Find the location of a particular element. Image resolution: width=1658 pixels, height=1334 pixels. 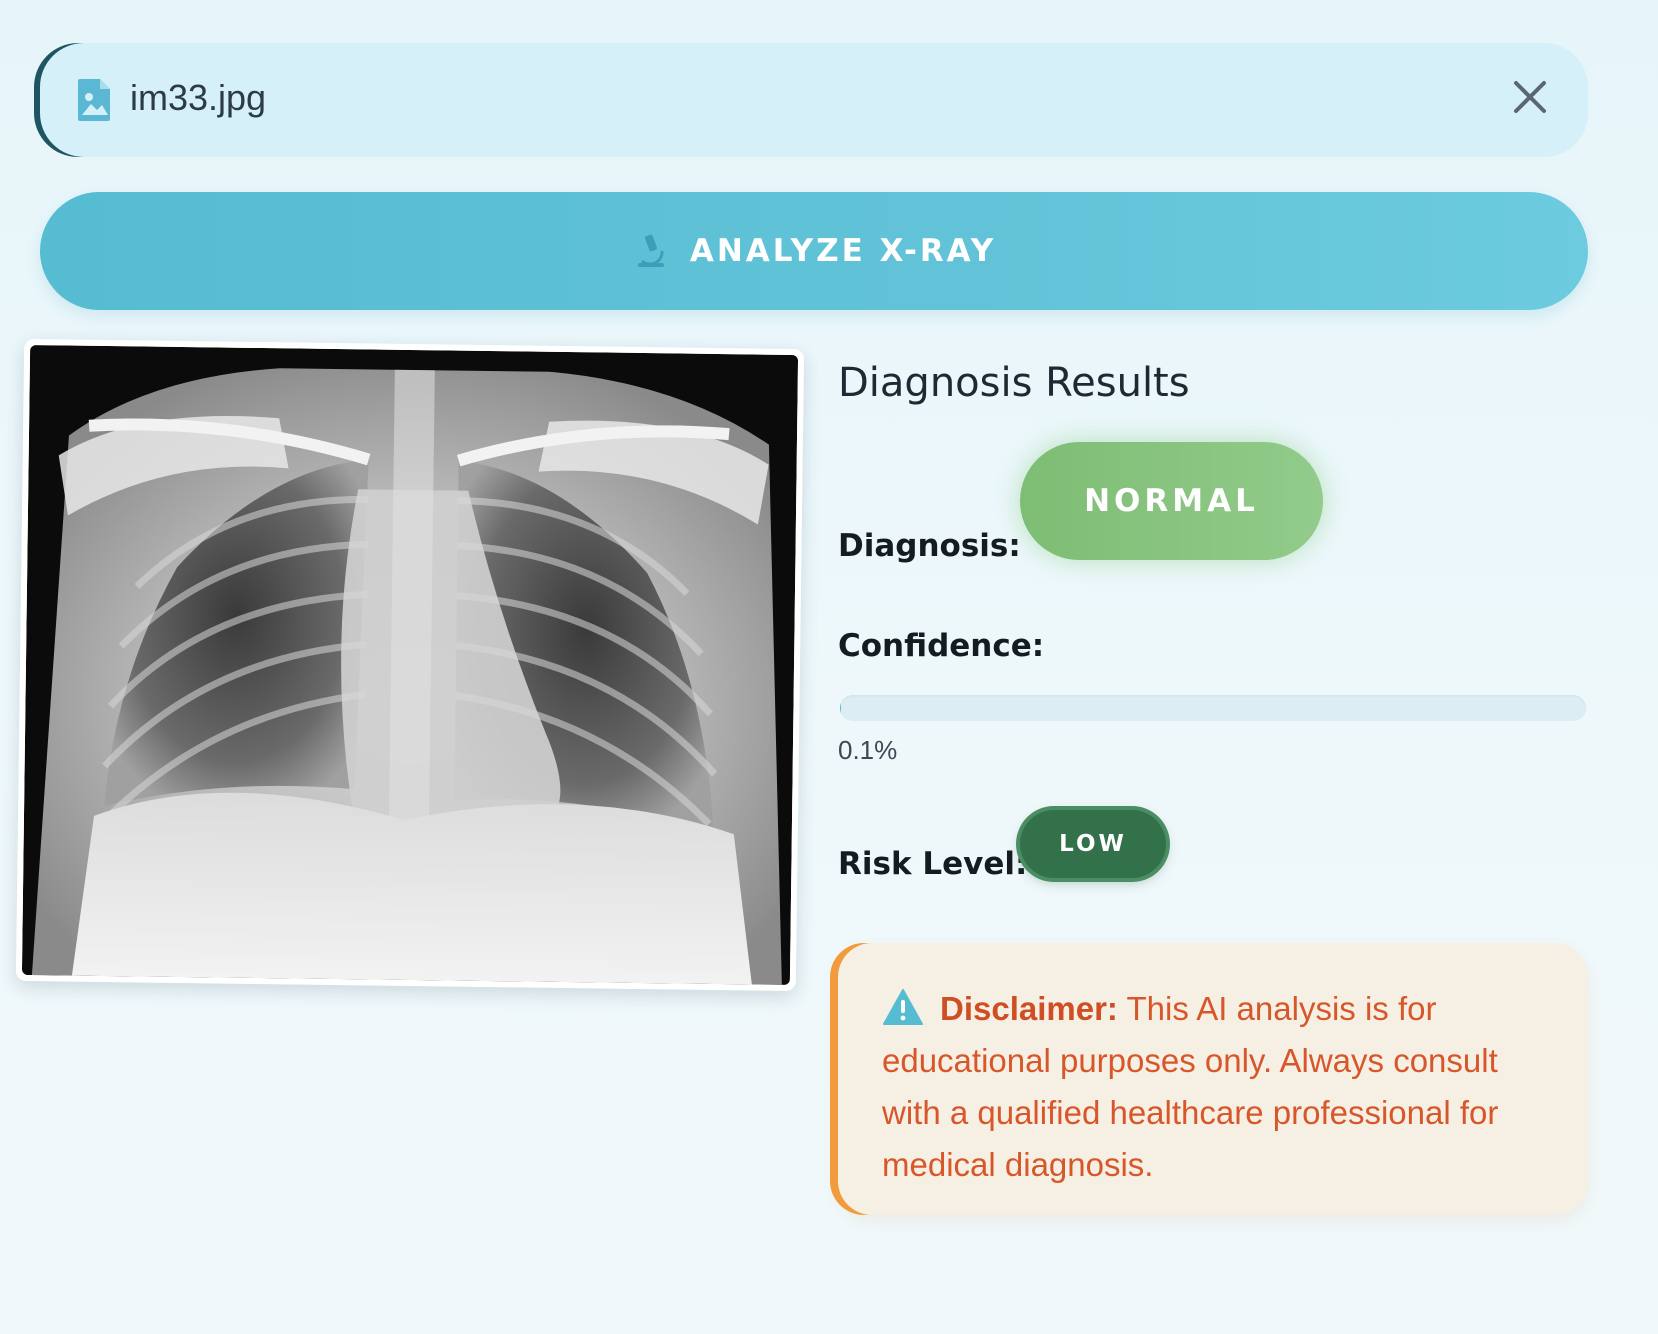

image-file-icon is located at coordinates (94, 100).